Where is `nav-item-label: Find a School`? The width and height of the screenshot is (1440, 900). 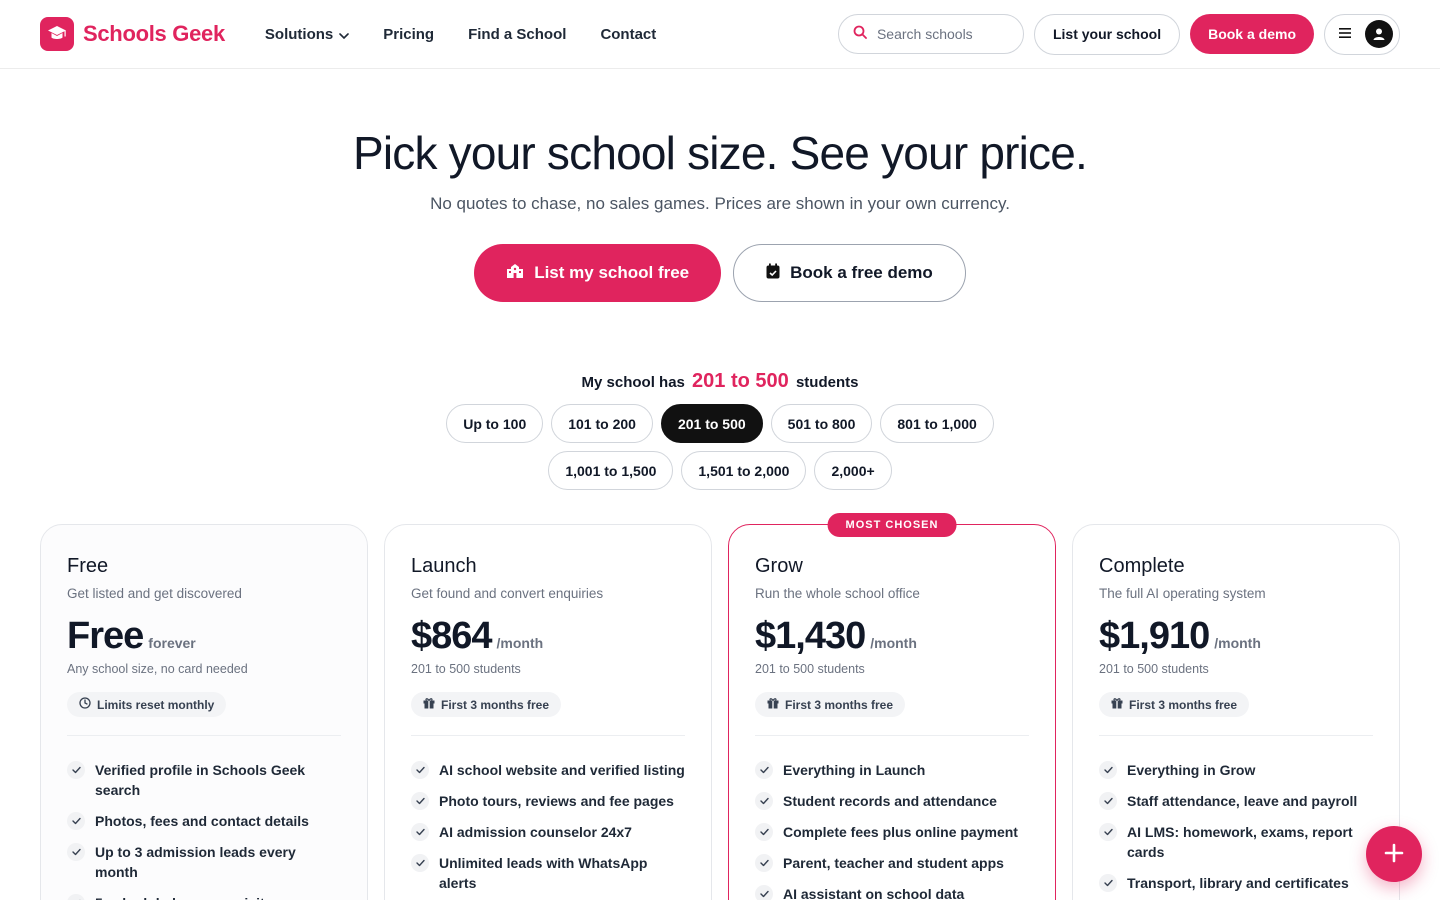
nav-item-label: Find a School is located at coordinates (517, 34).